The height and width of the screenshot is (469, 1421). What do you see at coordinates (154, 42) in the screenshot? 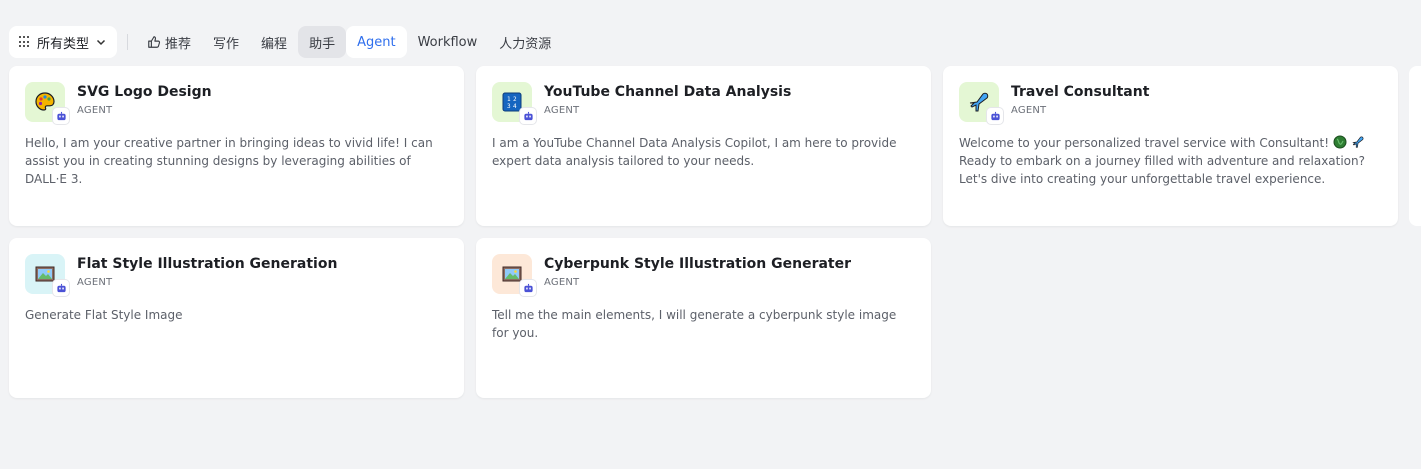
I see `thumbs-up-icon` at bounding box center [154, 42].